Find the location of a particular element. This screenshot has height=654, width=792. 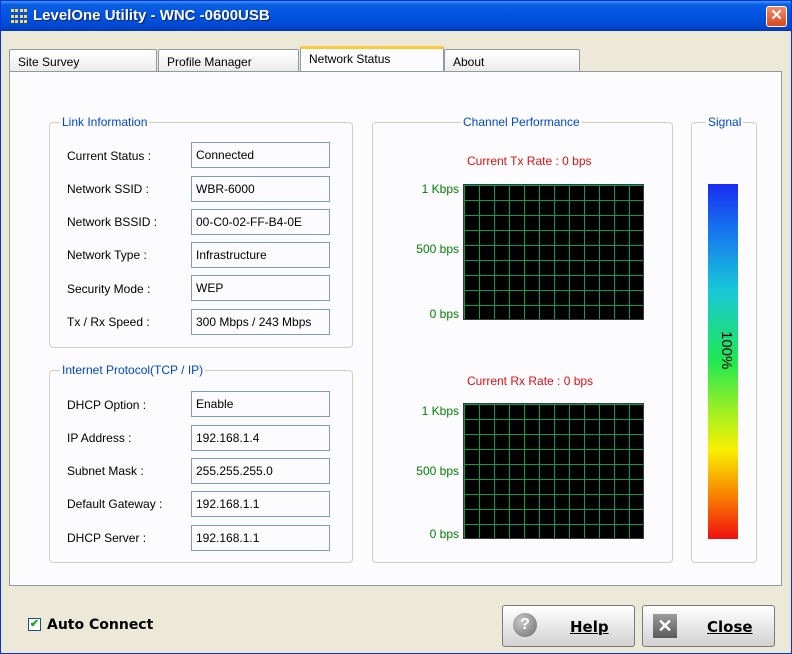

tab-about: About is located at coordinates (512, 60).